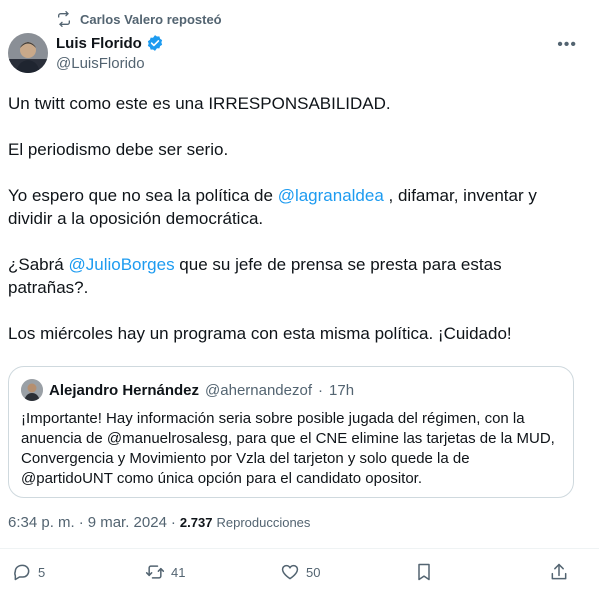  Describe the element at coordinates (300, 572) in the screenshot. I see `like-button: 50` at that location.